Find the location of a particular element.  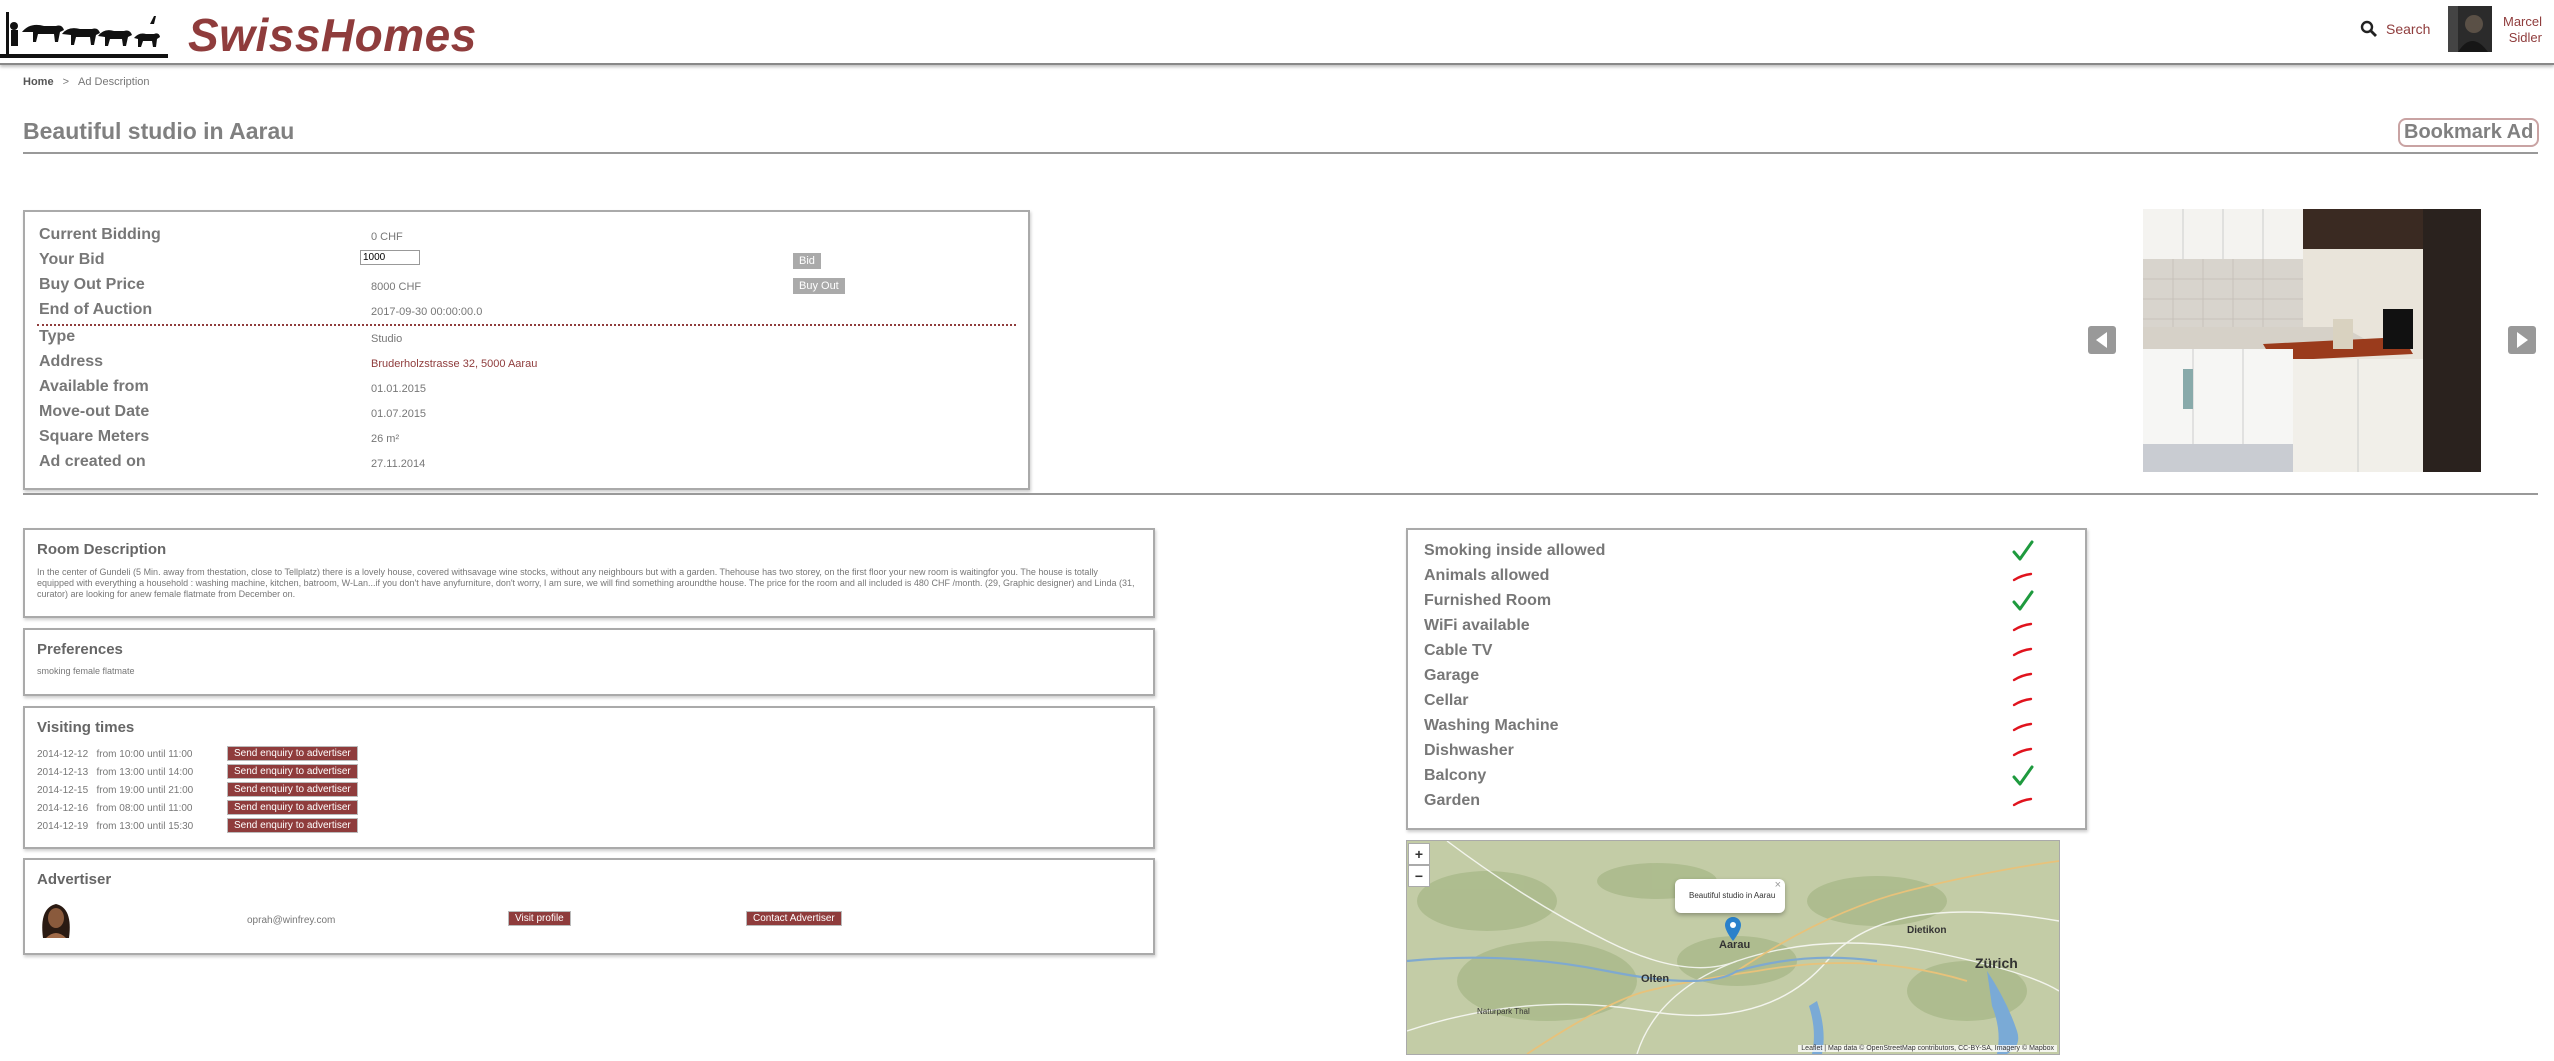

amenity-label: Cable TV is located at coordinates (1458, 650).